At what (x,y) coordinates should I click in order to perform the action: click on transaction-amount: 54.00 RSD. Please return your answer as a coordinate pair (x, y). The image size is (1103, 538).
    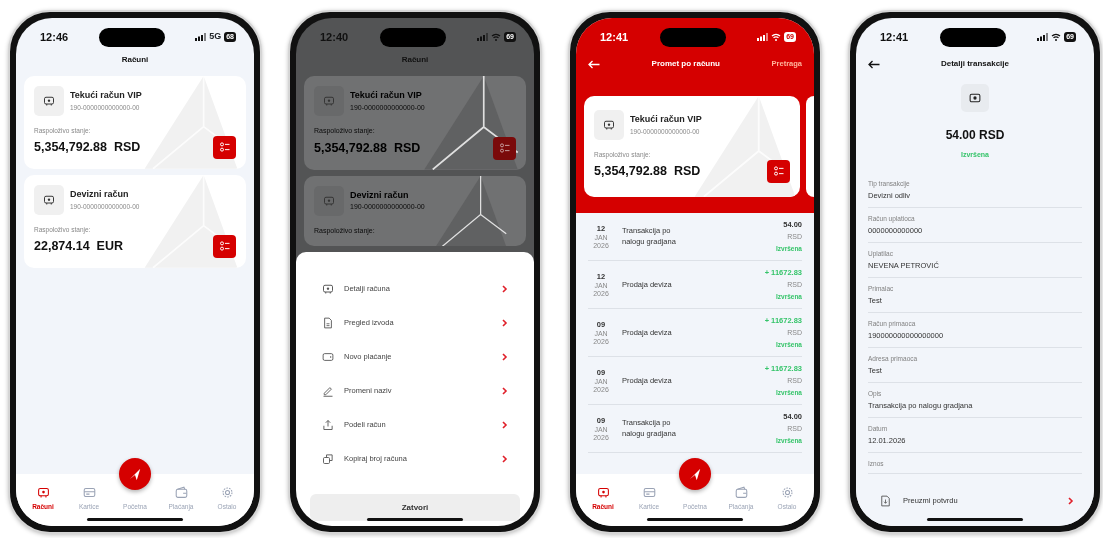
    Looking at the image, I should click on (975, 135).